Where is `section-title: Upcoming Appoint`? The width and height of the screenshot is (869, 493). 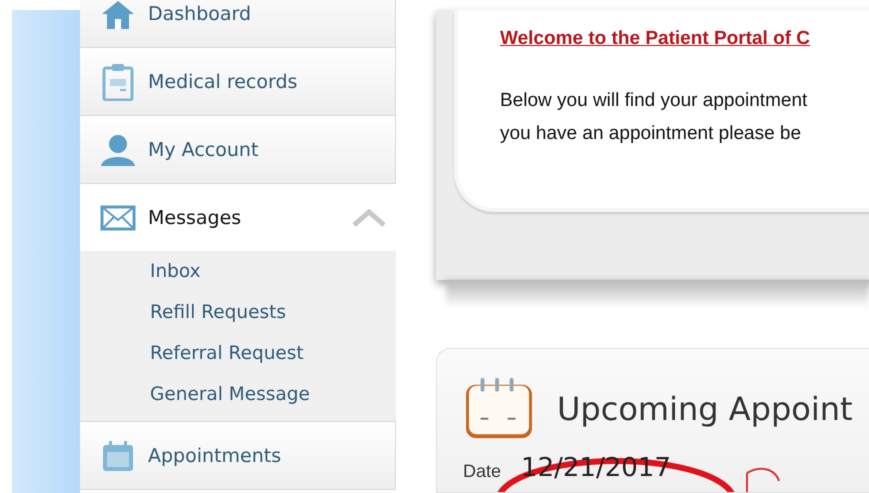
section-title: Upcoming Appoint is located at coordinates (705, 409).